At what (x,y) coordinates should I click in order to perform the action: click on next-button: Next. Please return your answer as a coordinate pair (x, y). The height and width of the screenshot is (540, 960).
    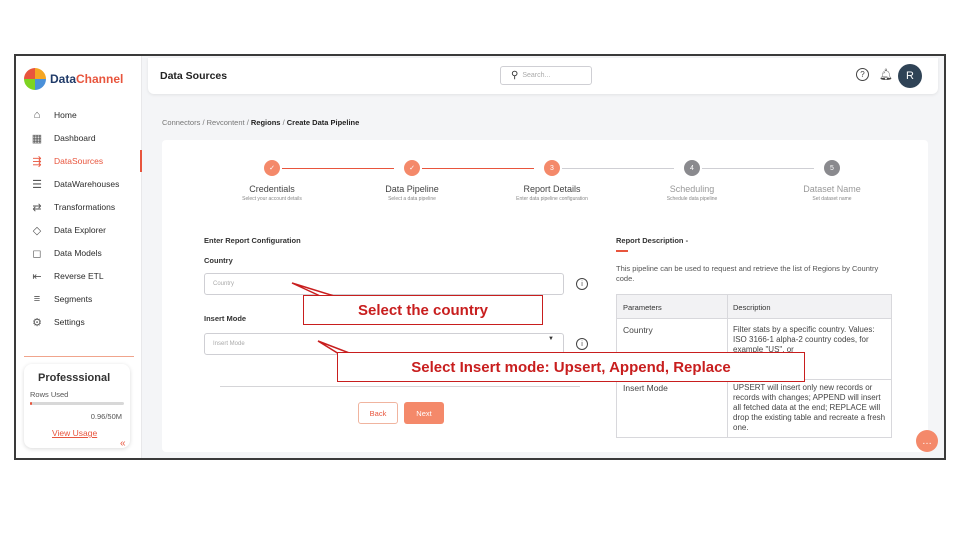
    Looking at the image, I should click on (424, 413).